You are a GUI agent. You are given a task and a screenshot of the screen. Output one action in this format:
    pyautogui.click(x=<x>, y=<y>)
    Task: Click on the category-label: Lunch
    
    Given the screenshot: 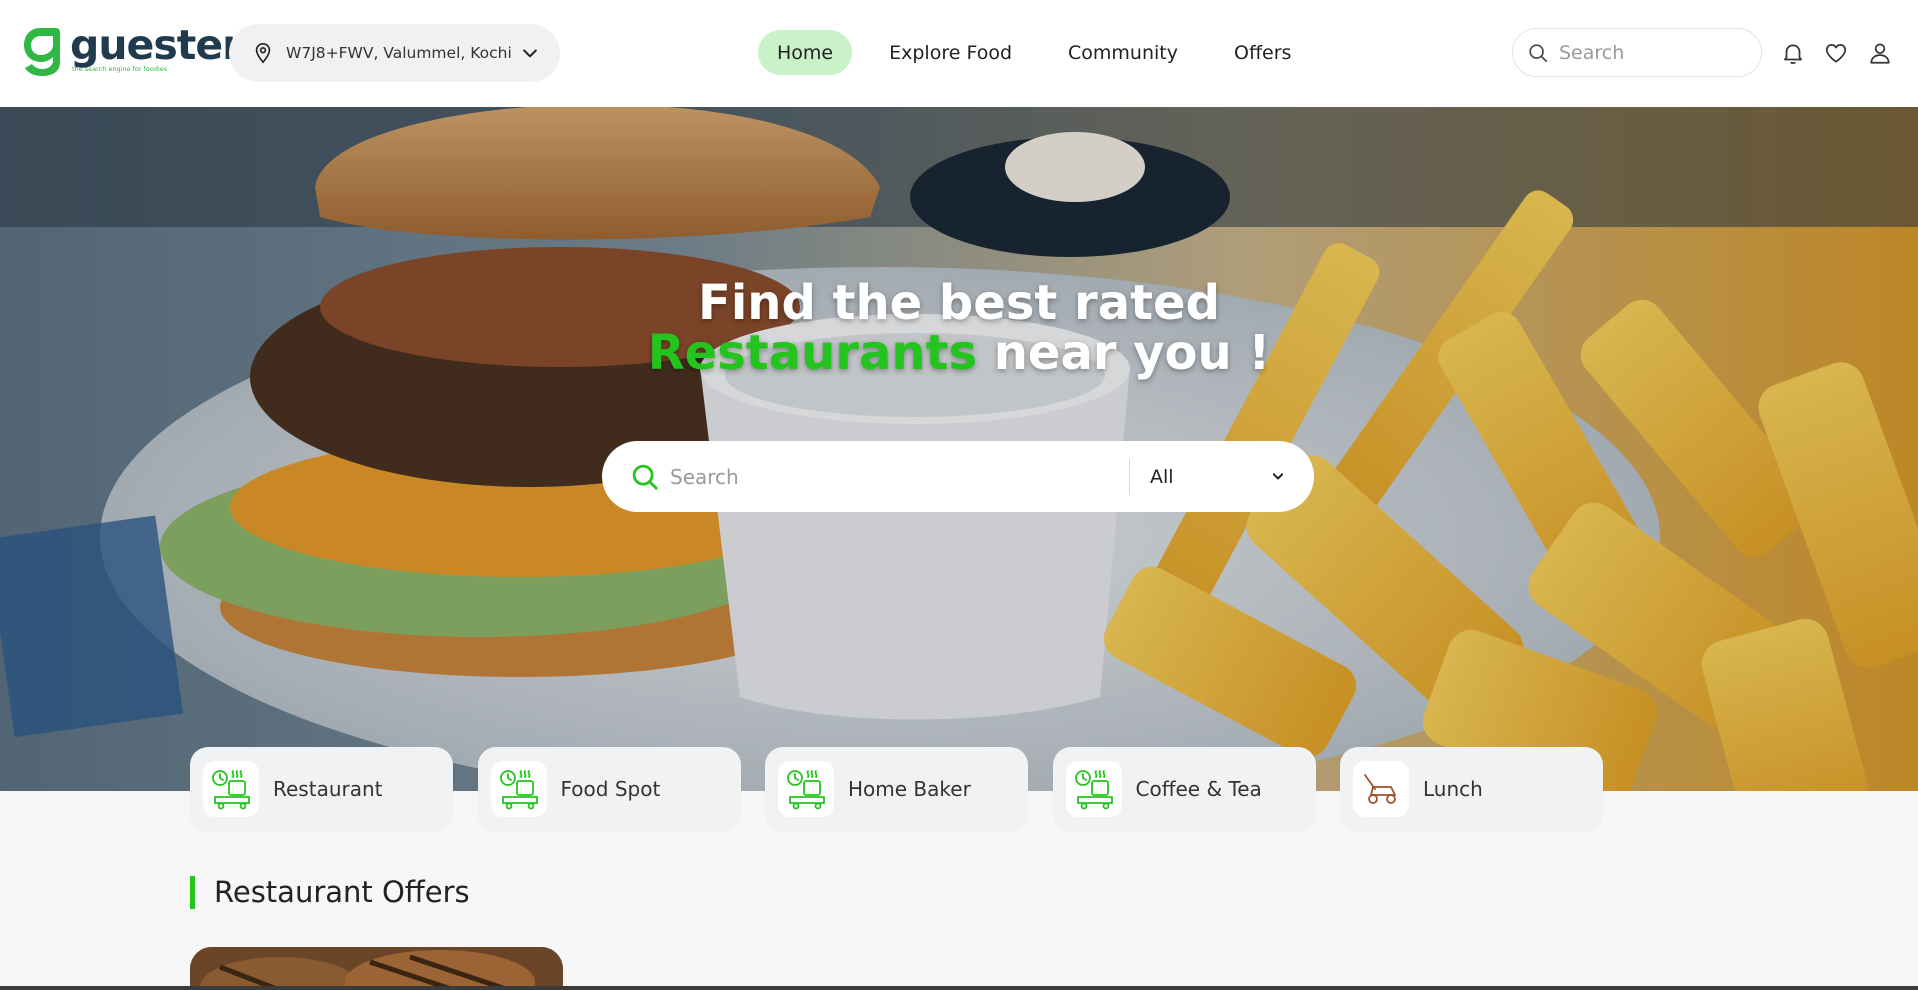 What is the action you would take?
    pyautogui.click(x=1453, y=788)
    